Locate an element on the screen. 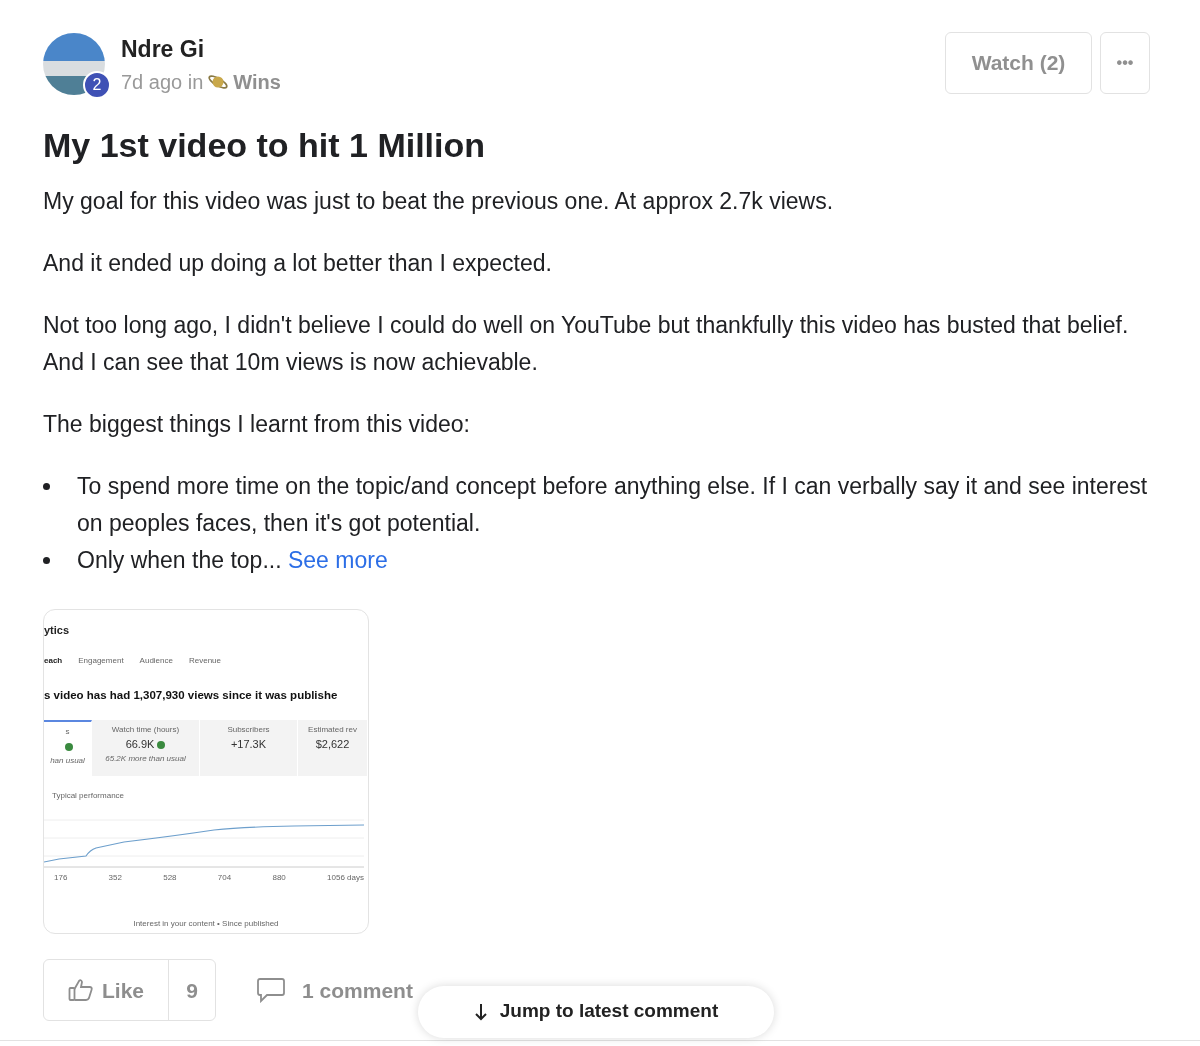  metric-card: Subscribers +17.3K is located at coordinates (249, 748).